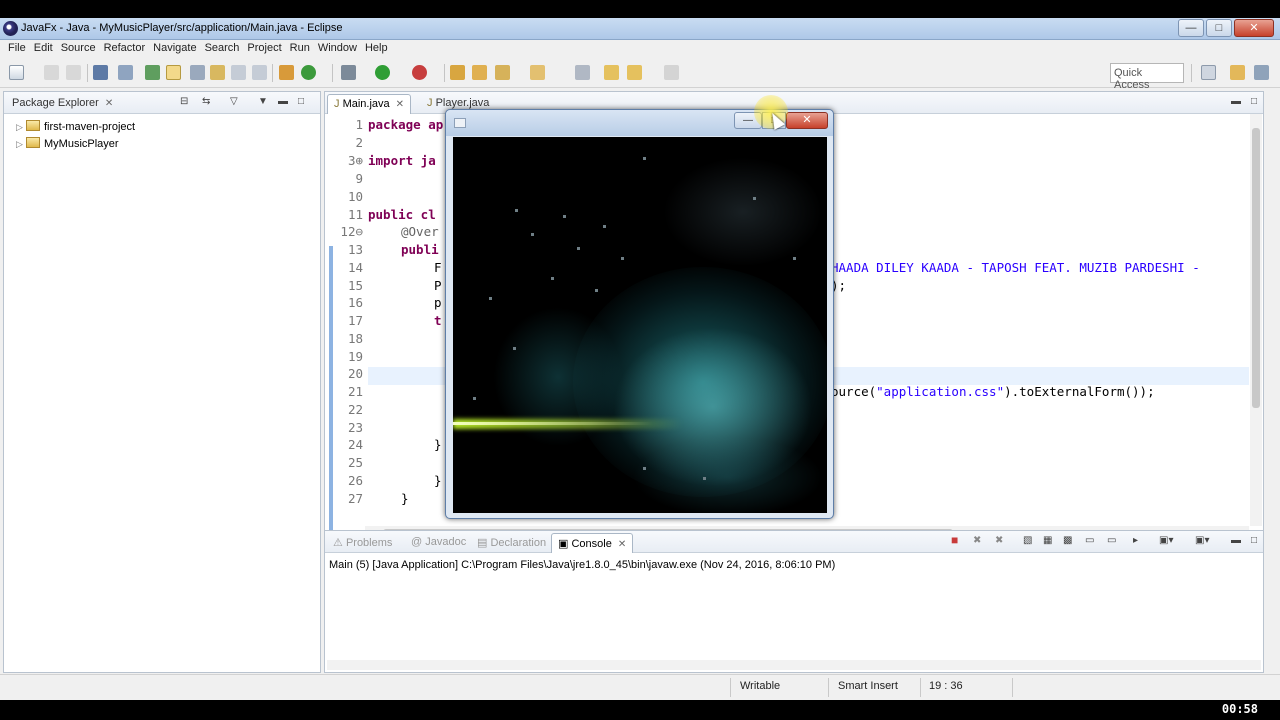 The image size is (1280, 720). Describe the element at coordinates (977, 540) in the screenshot. I see `remove-launch-icon: ✖` at that location.